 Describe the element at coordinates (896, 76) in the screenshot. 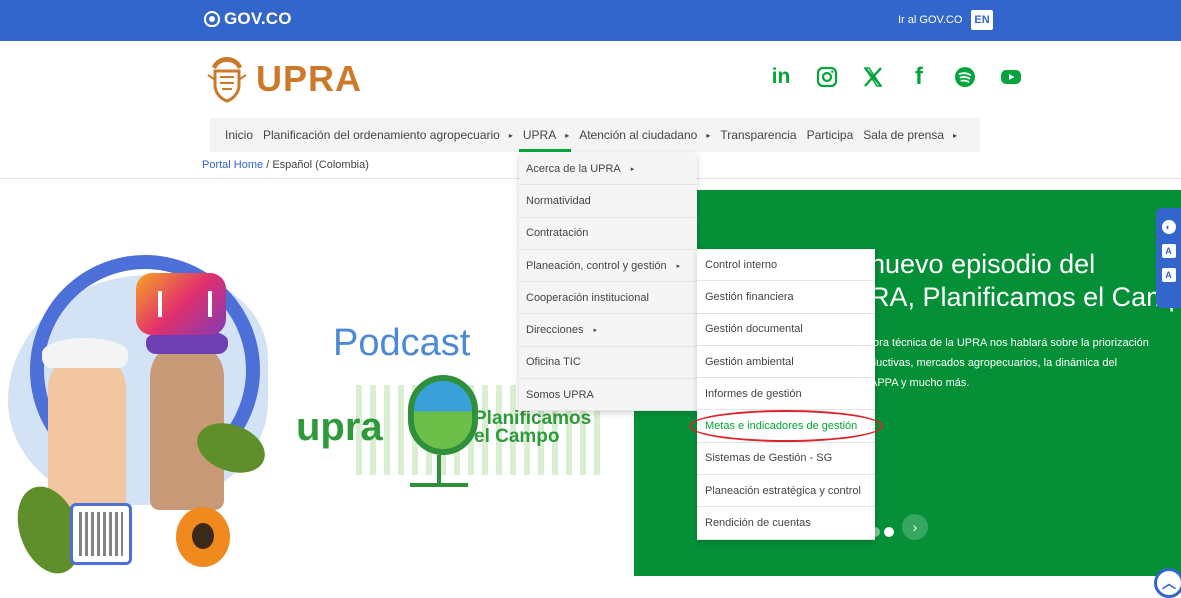

I see `social-links: in f` at that location.